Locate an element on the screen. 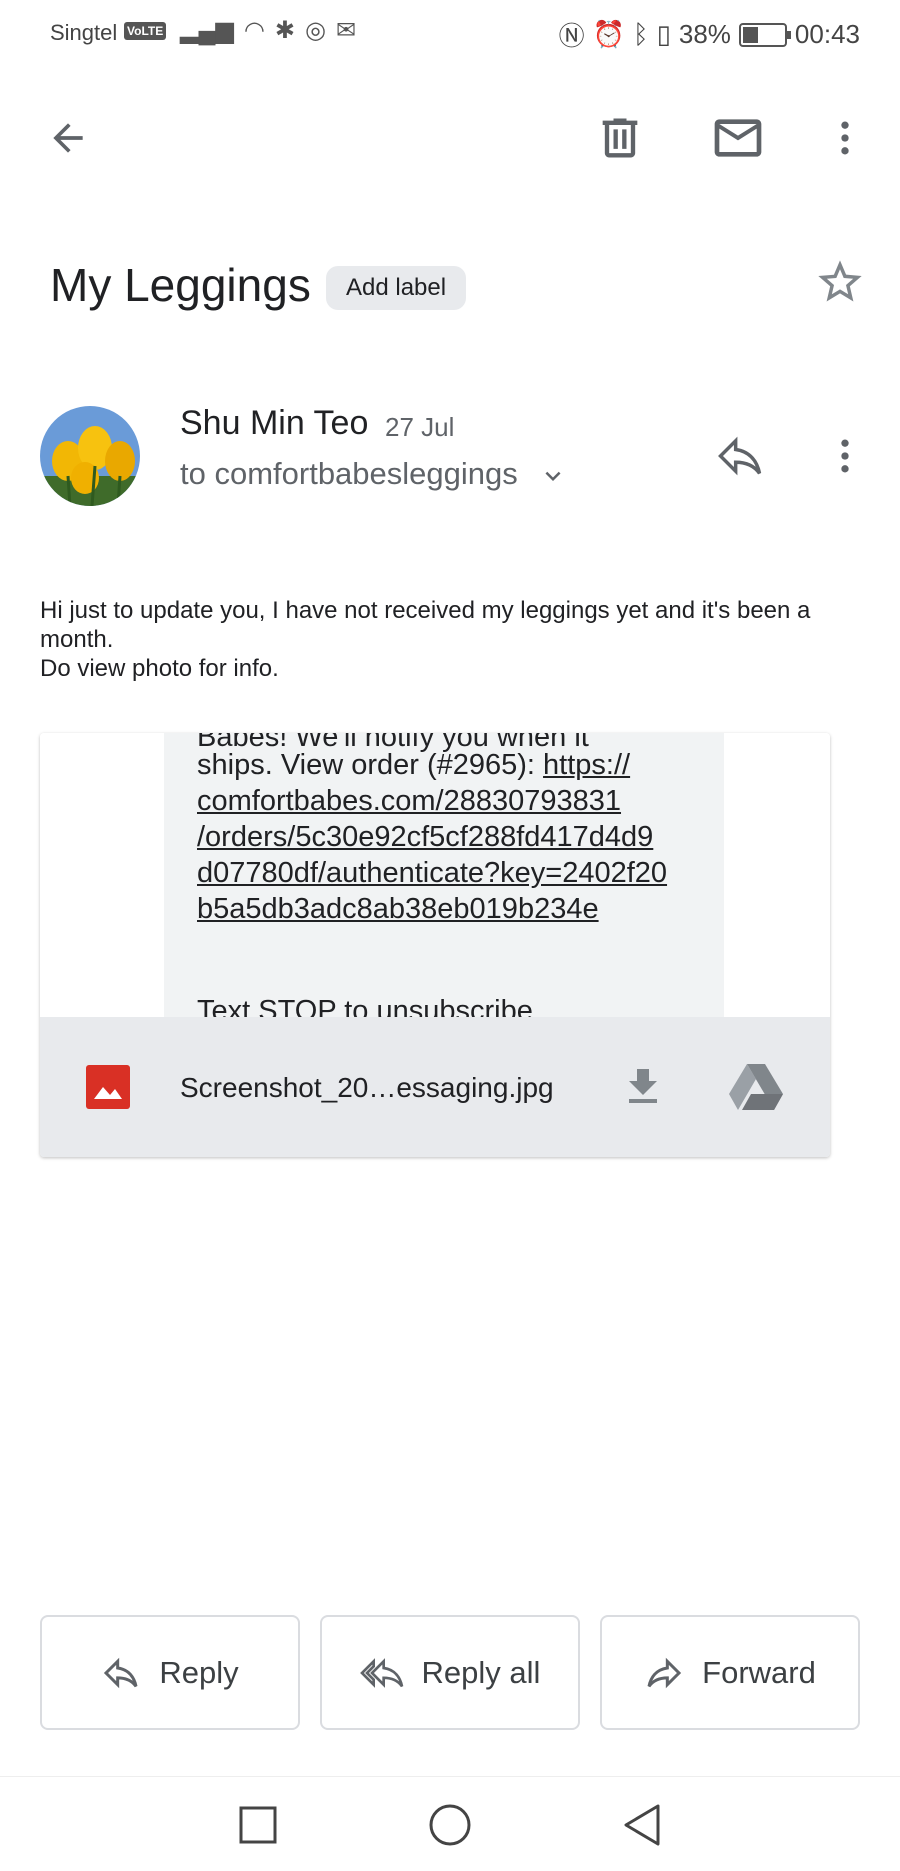 This screenshot has height=1871, width=900. preview-footer: Text STOP to unsubscribe is located at coordinates (365, 1006).